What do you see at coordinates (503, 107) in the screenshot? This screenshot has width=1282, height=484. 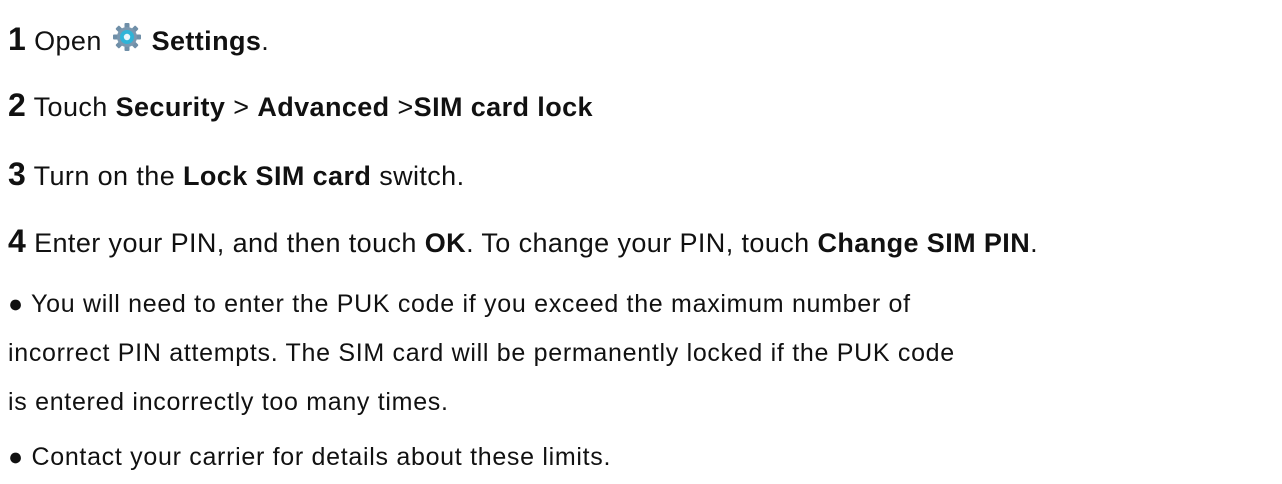 I see `sim-card-lock-label: SIM card lock` at bounding box center [503, 107].